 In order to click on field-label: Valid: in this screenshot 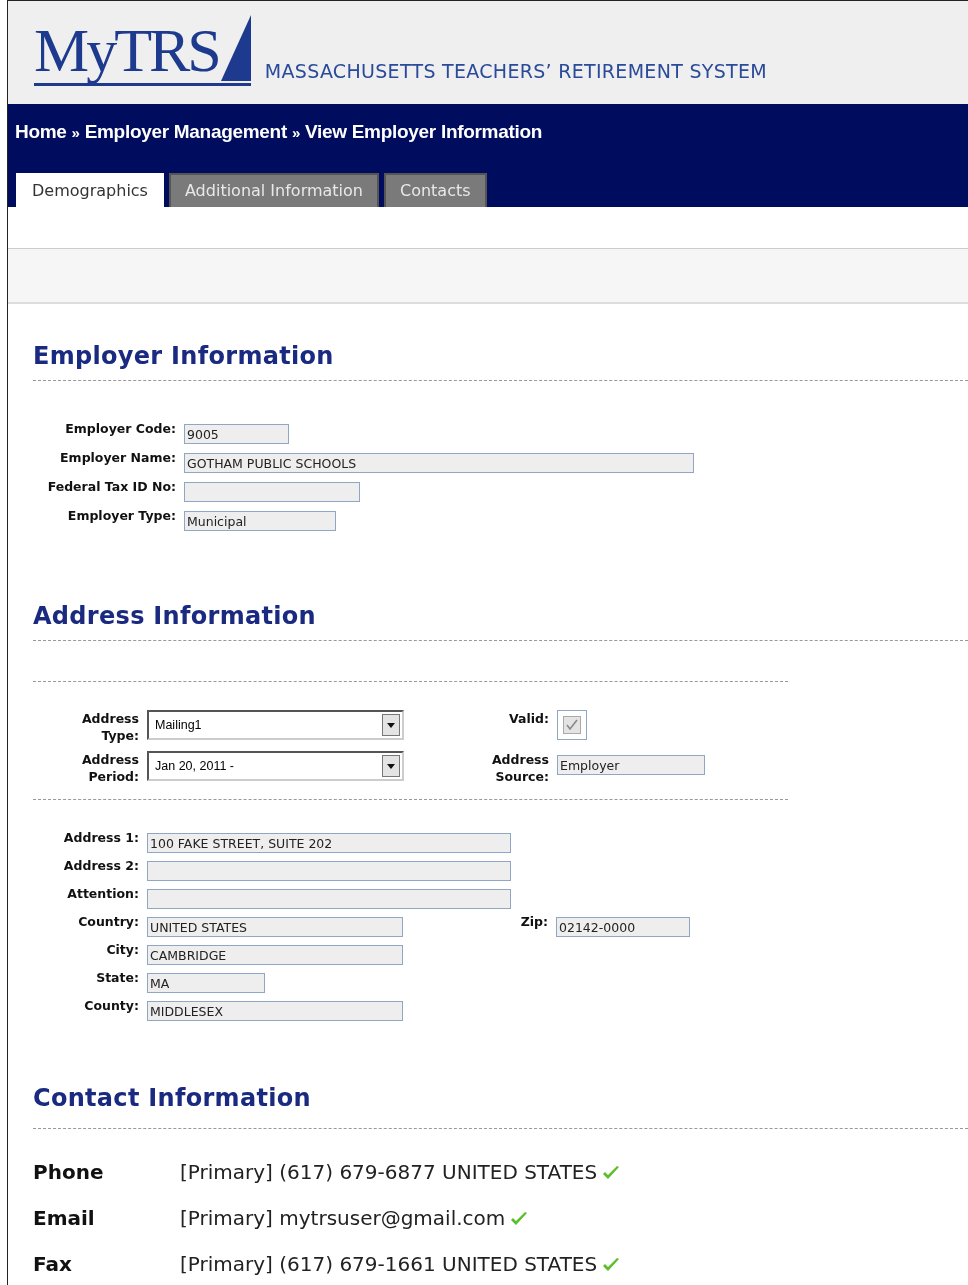, I will do `click(528, 718)`.